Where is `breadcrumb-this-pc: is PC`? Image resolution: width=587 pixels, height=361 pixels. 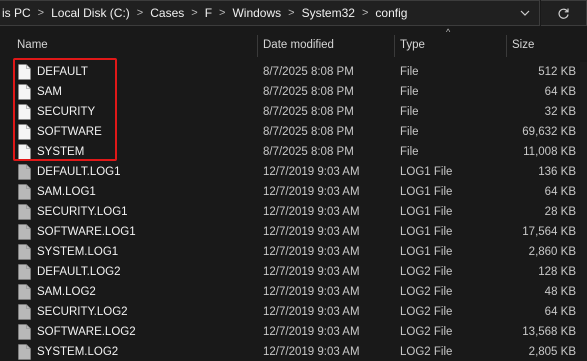
breadcrumb-this-pc: is PC is located at coordinates (16, 13).